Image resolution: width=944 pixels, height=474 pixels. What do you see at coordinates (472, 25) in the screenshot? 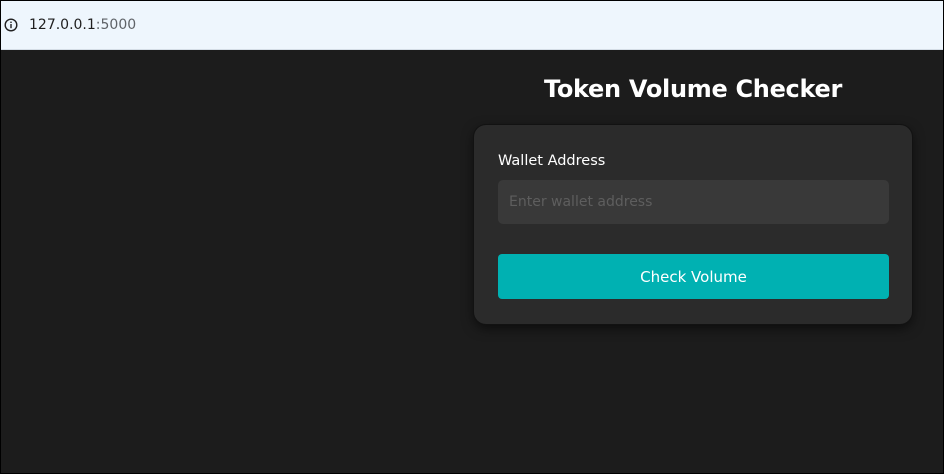
I see `address-bar: 127.0.0.1:5000` at bounding box center [472, 25].